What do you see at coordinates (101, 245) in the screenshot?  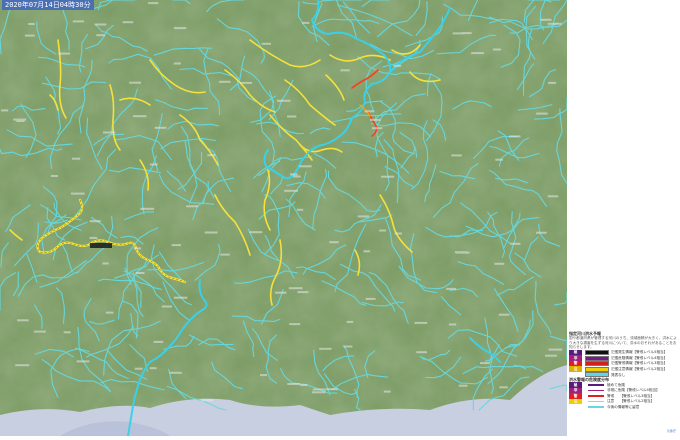 I see `station-label-box` at bounding box center [101, 245].